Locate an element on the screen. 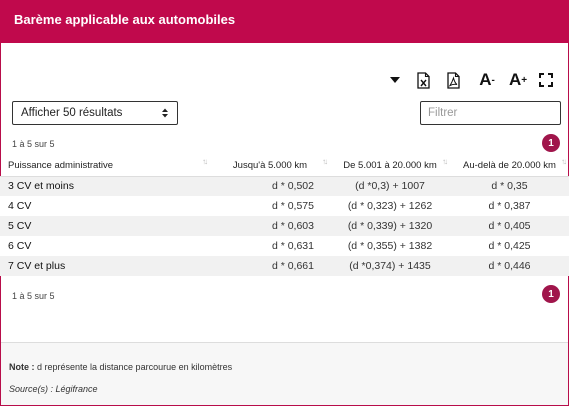 The image size is (569, 406). page-title: Barème applicable aux automobiles is located at coordinates (125, 19).